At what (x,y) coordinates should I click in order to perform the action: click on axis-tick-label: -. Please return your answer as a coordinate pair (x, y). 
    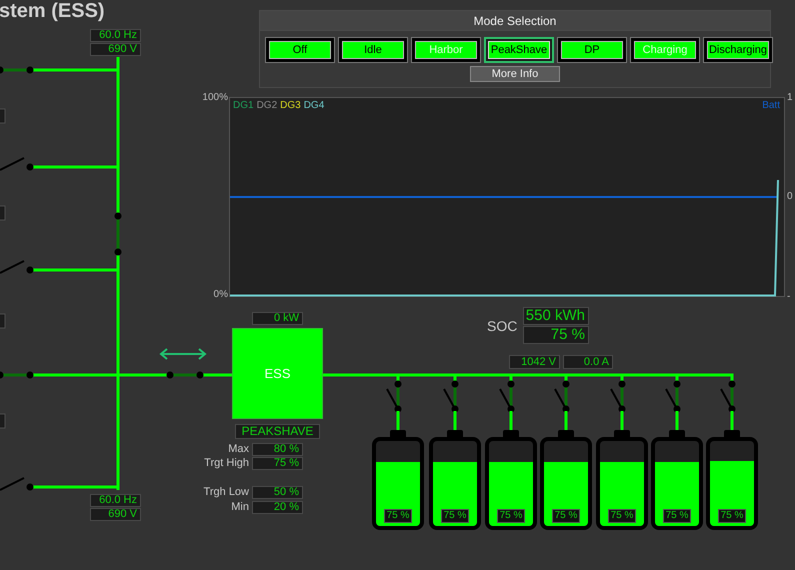
    Looking at the image, I should click on (788, 296).